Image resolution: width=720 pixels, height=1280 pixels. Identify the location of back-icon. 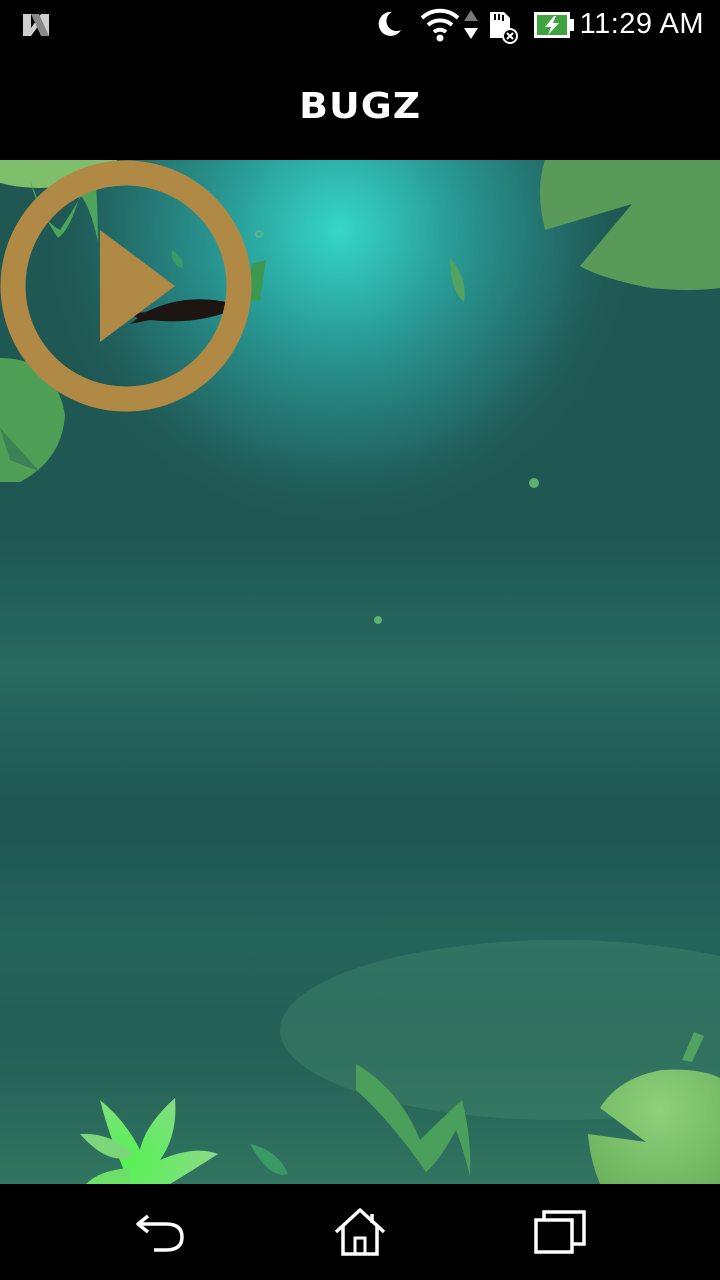
(160, 1232).